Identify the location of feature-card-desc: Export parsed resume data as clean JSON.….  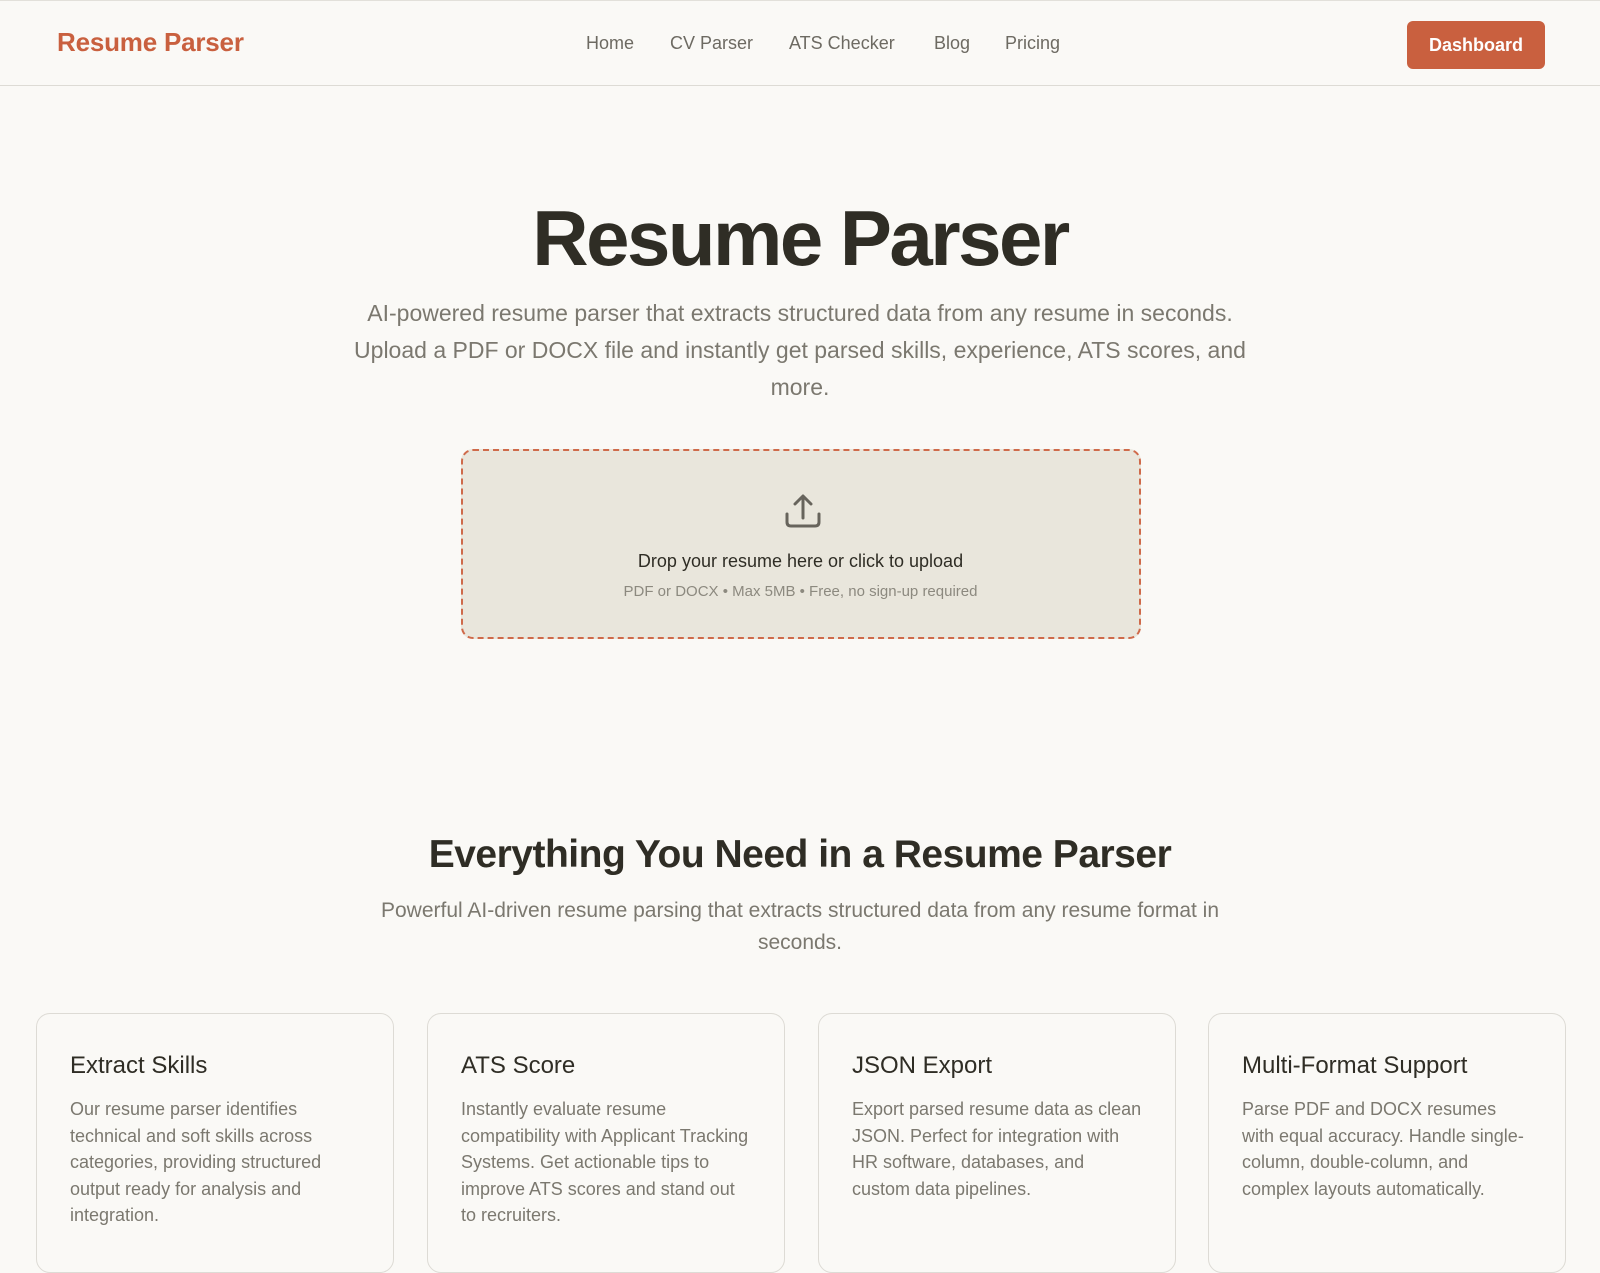
(997, 1149).